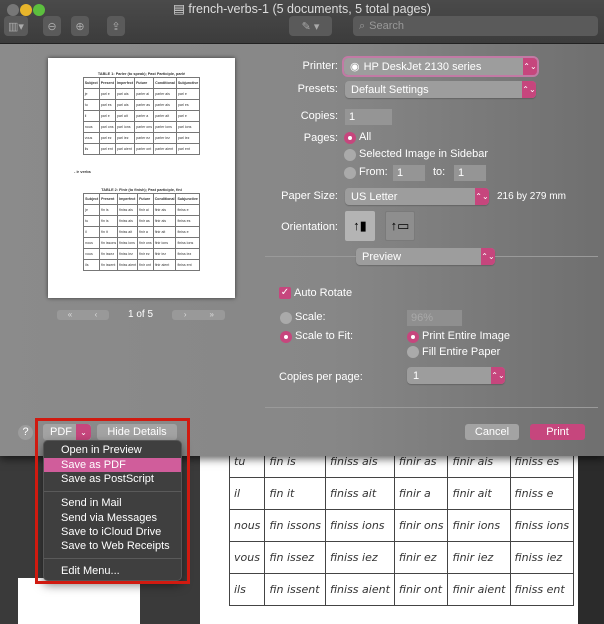 The height and width of the screenshot is (624, 604). What do you see at coordinates (440, 66) in the screenshot?
I see `printer-select: ◉ HP DeskJet 2130 series ⌃⌄` at bounding box center [440, 66].